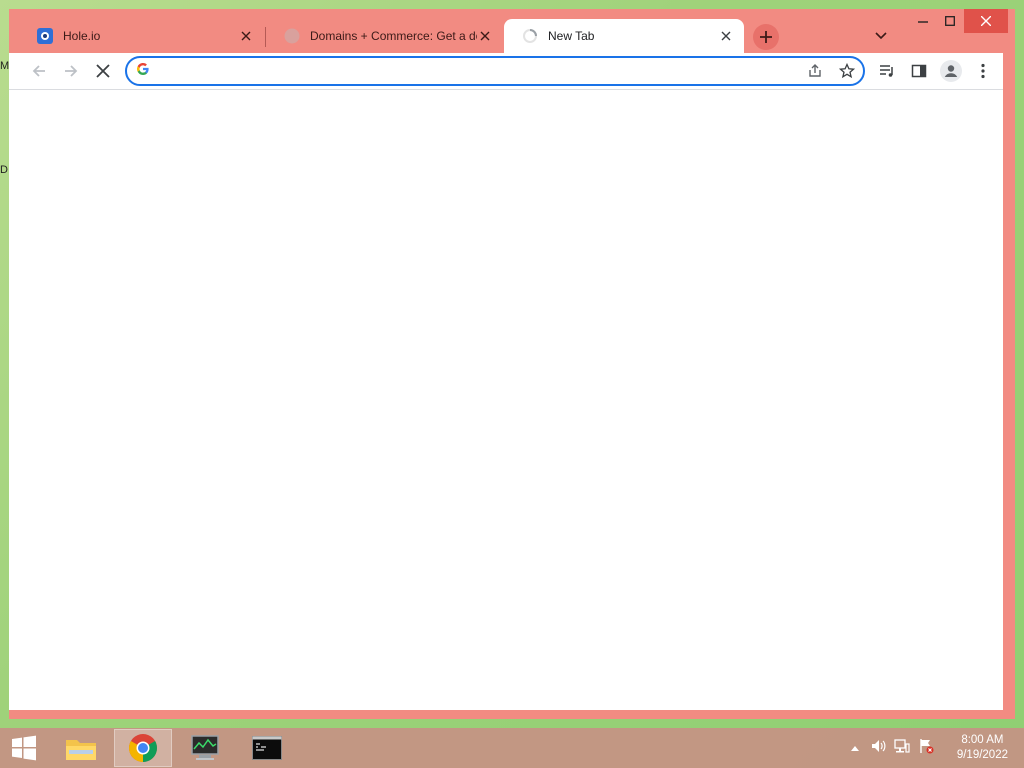 Image resolution: width=1024 pixels, height=768 pixels. I want to click on media-list-icon, so click(886, 71).